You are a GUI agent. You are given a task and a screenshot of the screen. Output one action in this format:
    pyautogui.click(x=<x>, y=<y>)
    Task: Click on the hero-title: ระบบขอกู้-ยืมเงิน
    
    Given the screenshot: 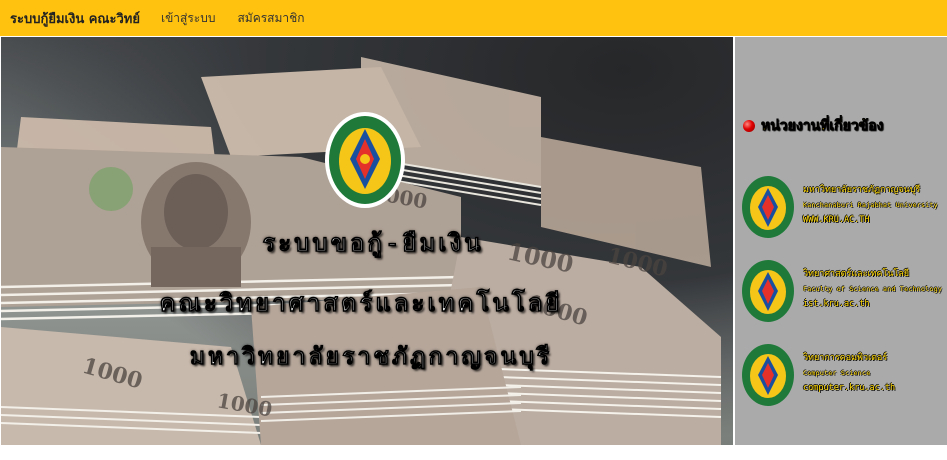 What is the action you would take?
    pyautogui.click(x=373, y=243)
    